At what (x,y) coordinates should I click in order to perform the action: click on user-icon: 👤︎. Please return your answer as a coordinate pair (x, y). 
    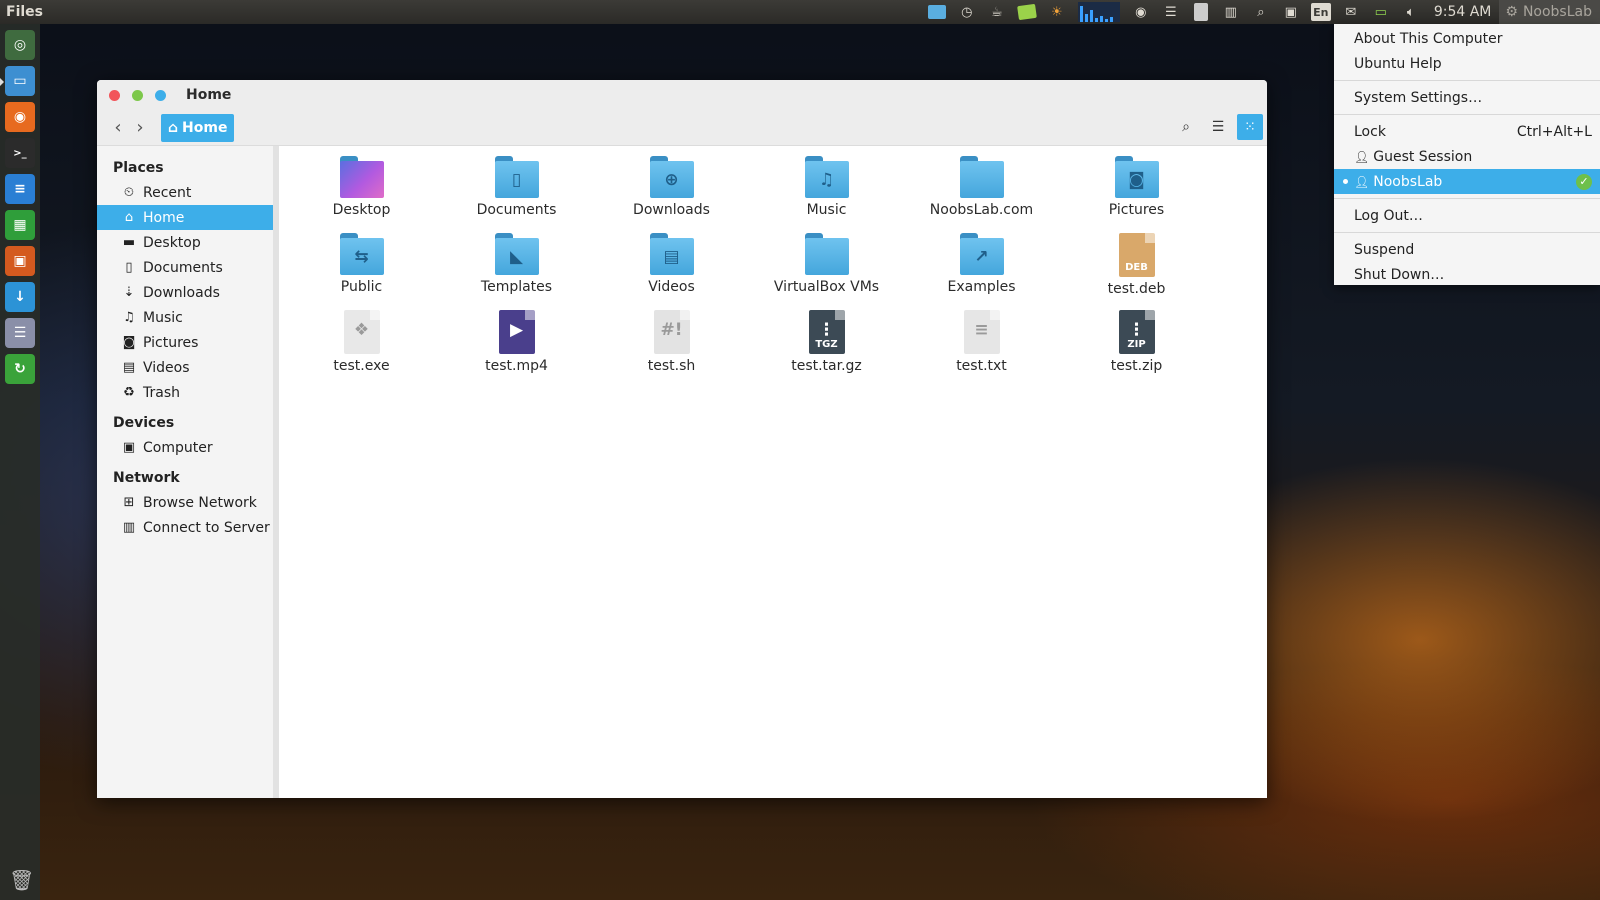
    Looking at the image, I should click on (1362, 181).